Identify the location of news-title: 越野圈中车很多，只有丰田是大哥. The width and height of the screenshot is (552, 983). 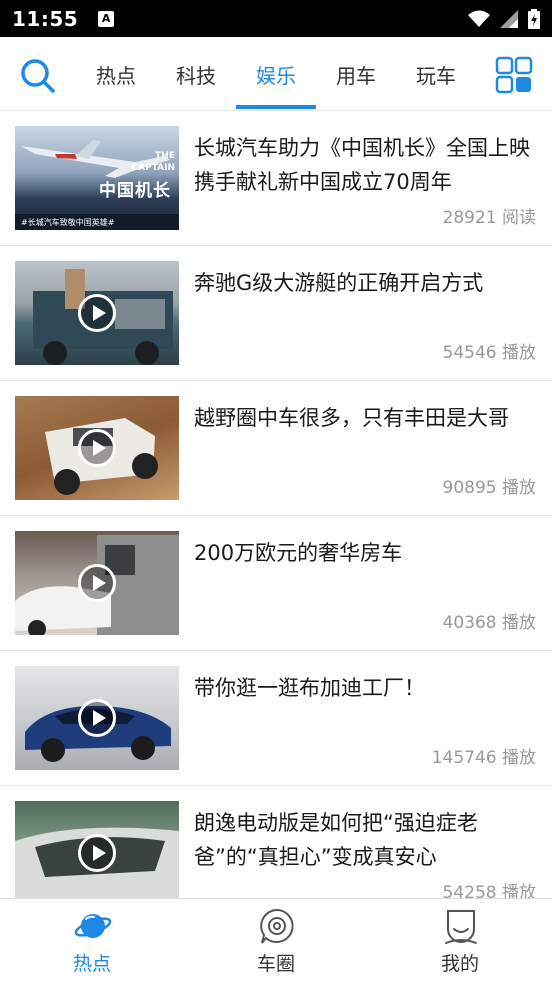
(351, 418).